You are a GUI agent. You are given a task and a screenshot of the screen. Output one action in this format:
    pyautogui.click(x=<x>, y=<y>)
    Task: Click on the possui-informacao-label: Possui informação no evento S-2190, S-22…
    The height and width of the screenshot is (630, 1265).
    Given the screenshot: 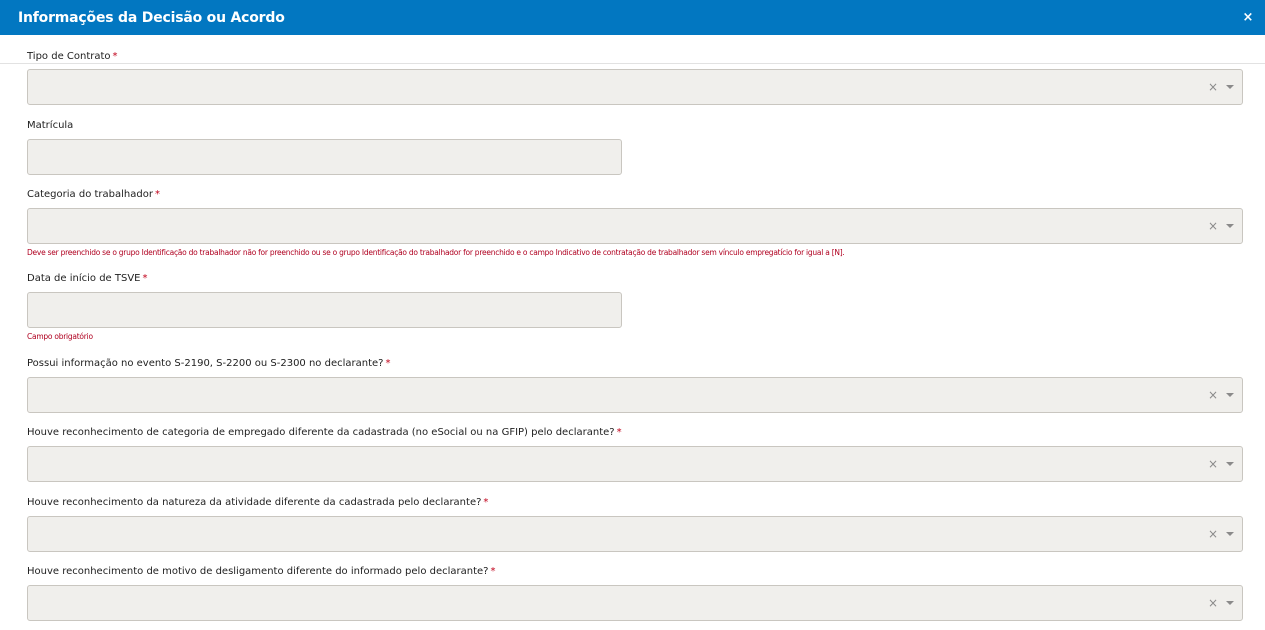 What is the action you would take?
    pyautogui.click(x=209, y=363)
    